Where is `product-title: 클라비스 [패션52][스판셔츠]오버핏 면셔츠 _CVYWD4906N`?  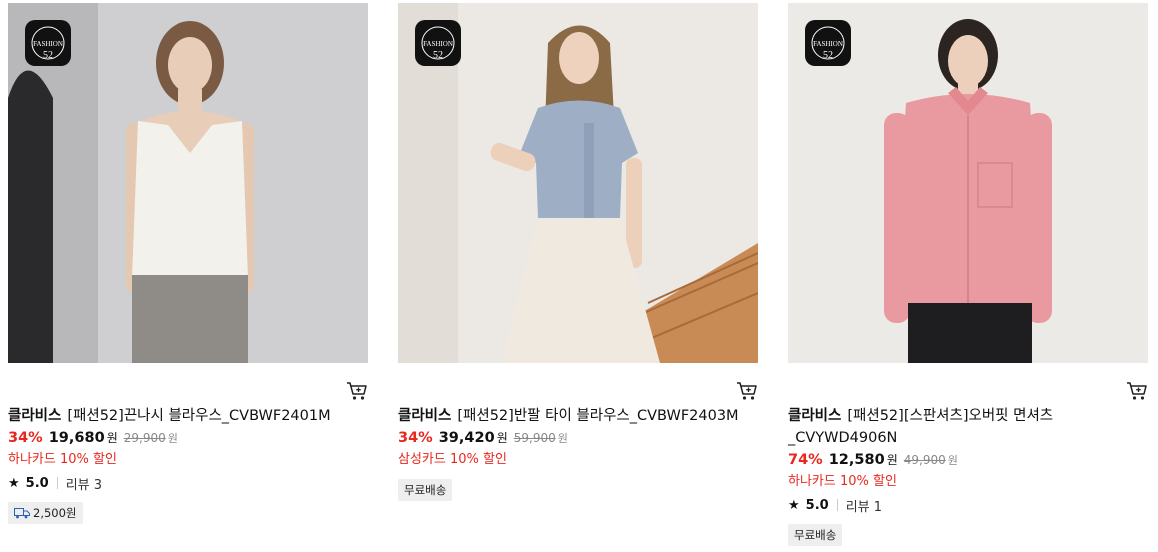
product-title: 클라비스 [패션52][스판셔츠]오버핏 면셔츠 _CVYWD4906N is located at coordinates (933, 427).